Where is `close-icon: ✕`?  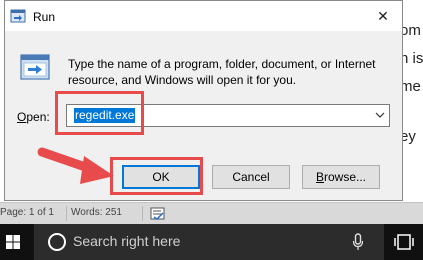 close-icon: ✕ is located at coordinates (383, 16).